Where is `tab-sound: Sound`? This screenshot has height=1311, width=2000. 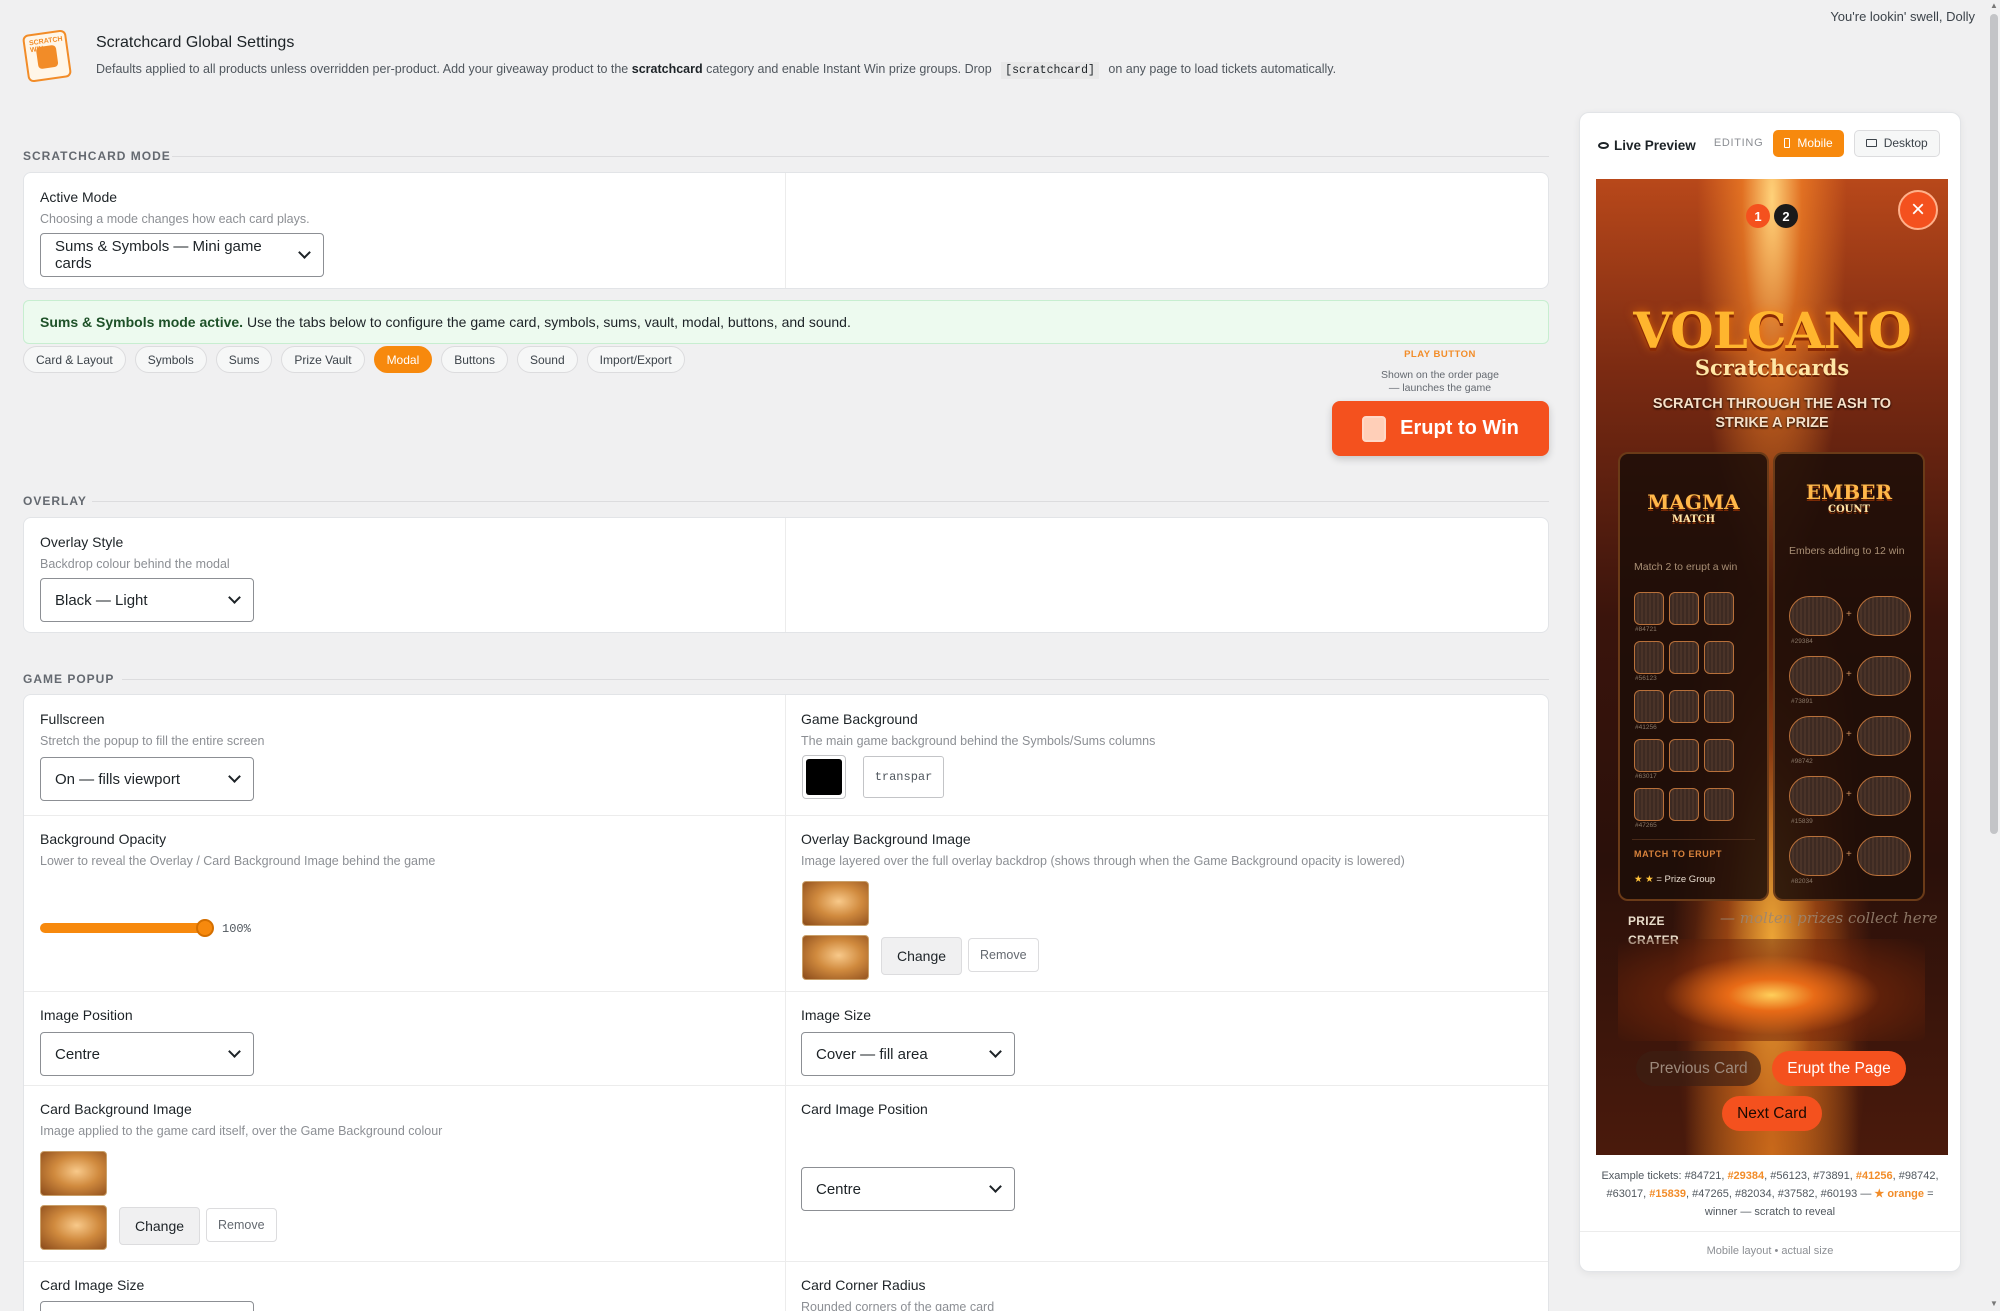
tab-sound: Sound is located at coordinates (547, 359).